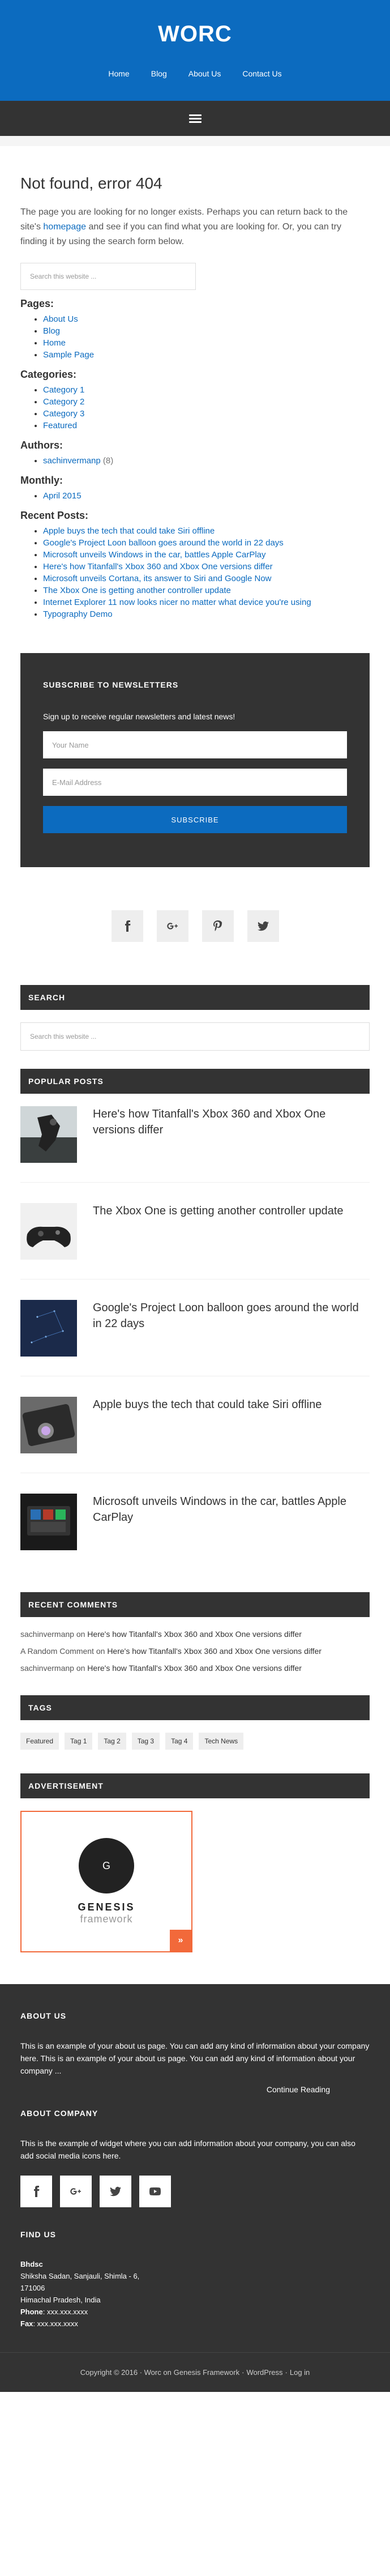 The height and width of the screenshot is (2576, 390). Describe the element at coordinates (60, 2300) in the screenshot. I see `address-line: Himachal Pradesh, India` at that location.